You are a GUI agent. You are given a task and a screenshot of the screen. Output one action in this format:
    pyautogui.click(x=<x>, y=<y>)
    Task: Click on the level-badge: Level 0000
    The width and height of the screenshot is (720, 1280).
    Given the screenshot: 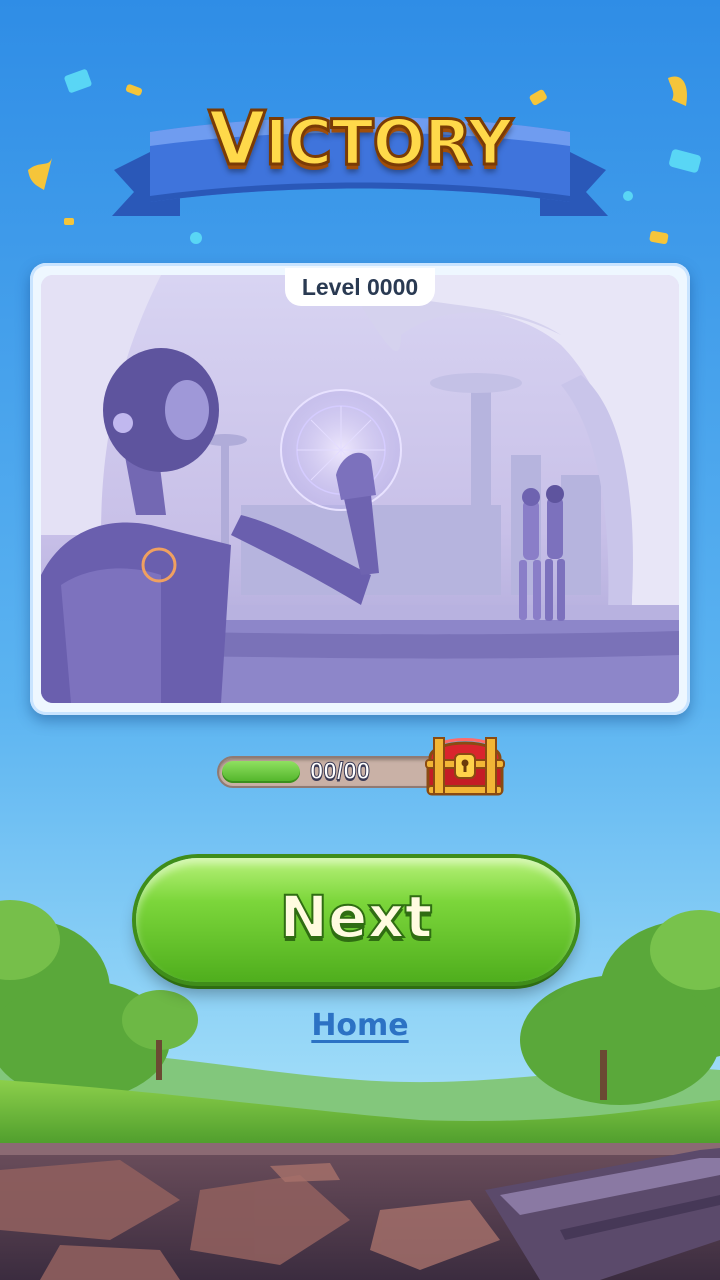 What is the action you would take?
    pyautogui.click(x=360, y=287)
    